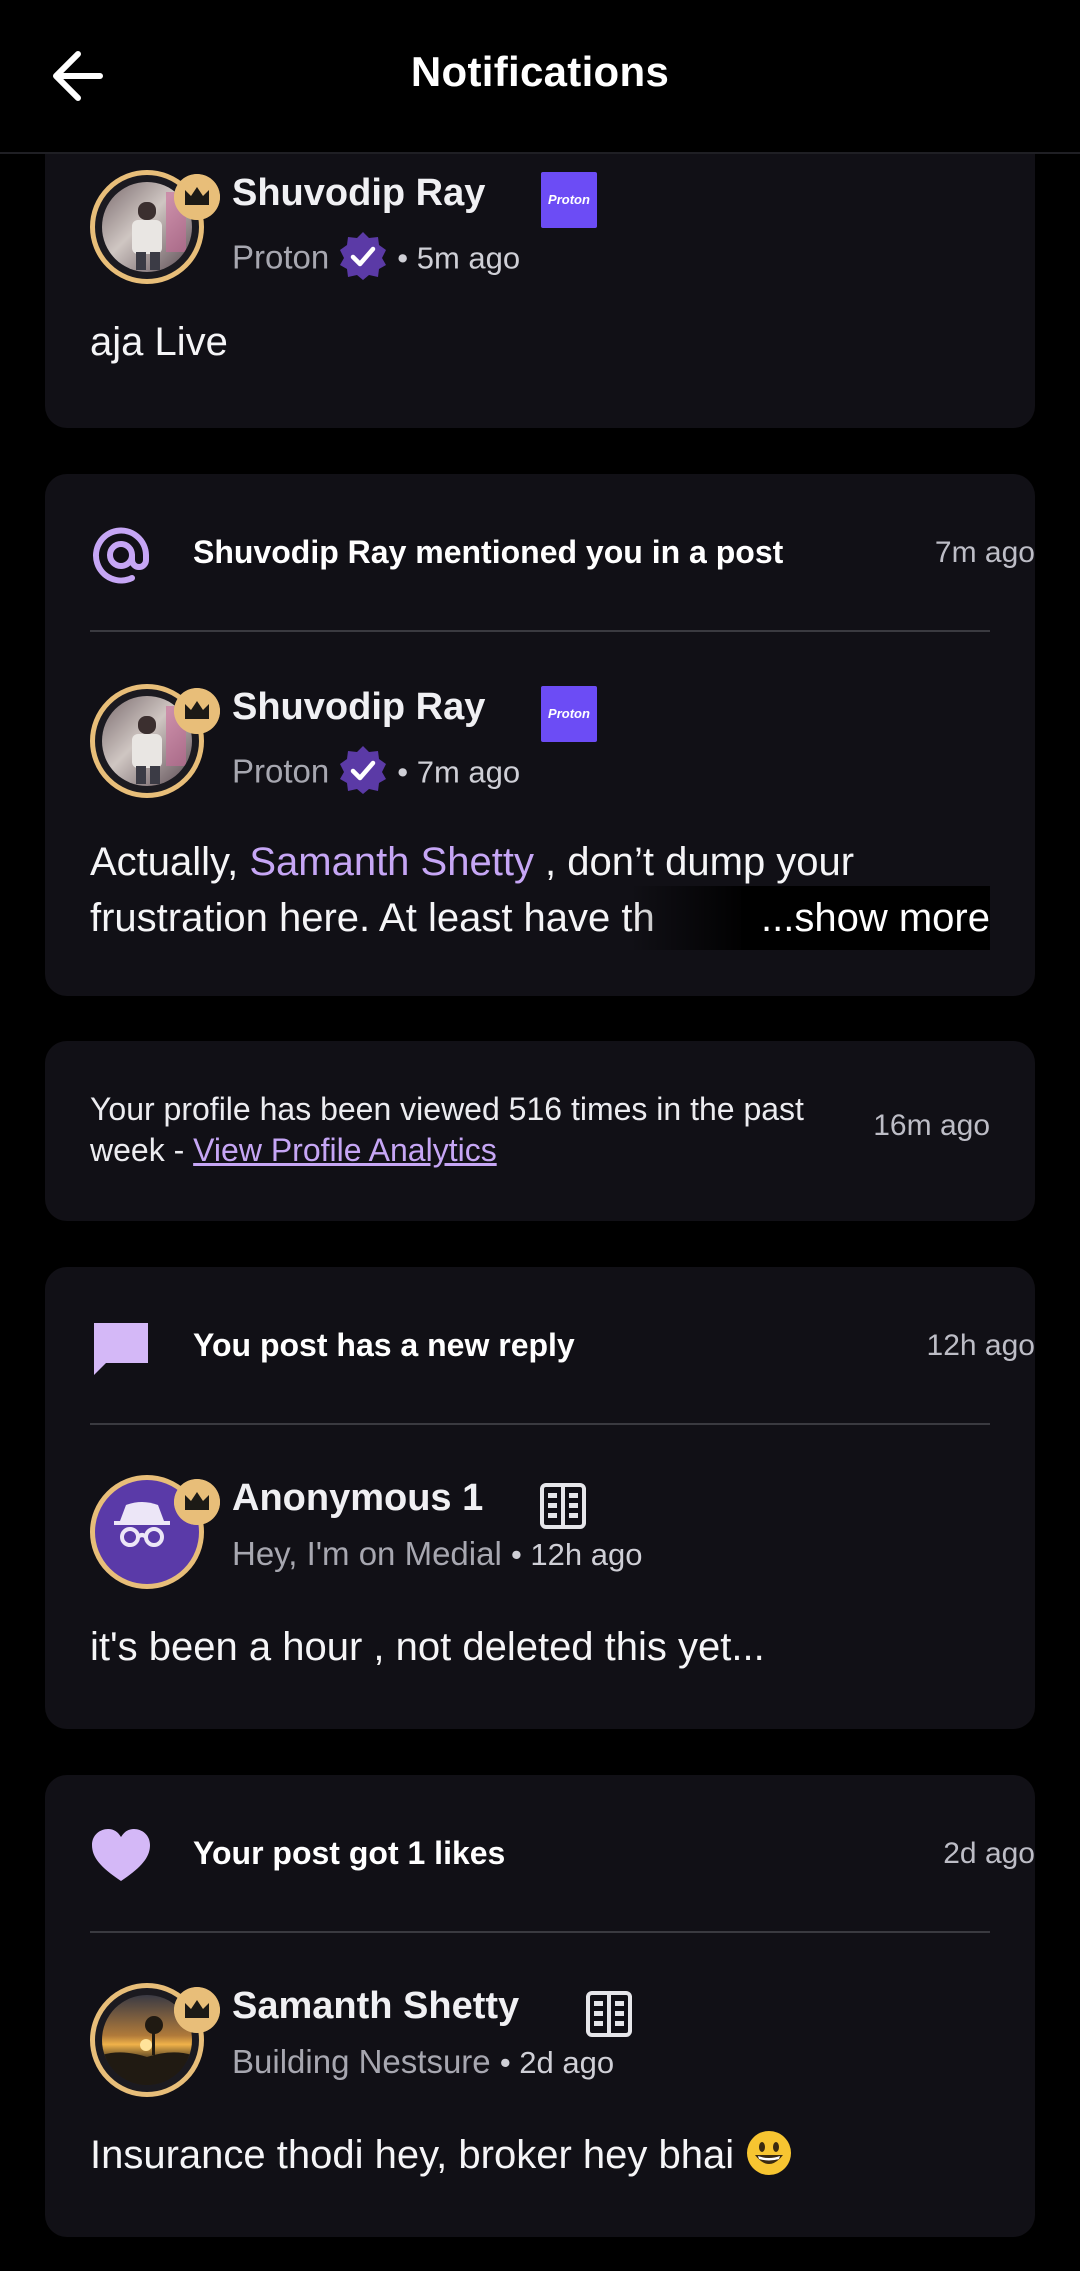 The height and width of the screenshot is (2271, 1080). I want to click on notification-time: 16m ago, so click(931, 1125).